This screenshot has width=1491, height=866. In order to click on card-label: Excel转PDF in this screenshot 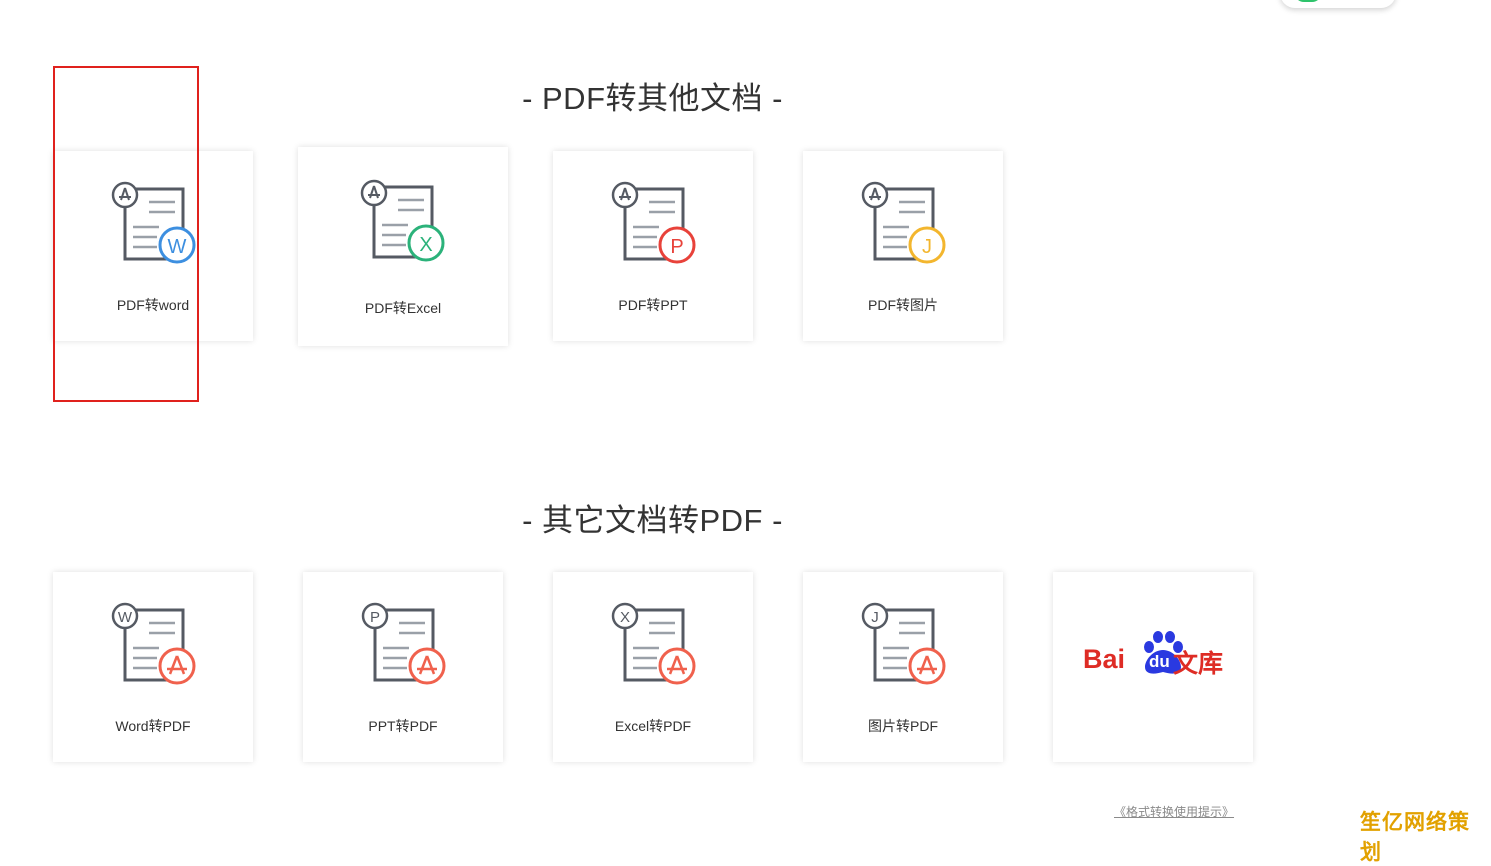, I will do `click(653, 726)`.